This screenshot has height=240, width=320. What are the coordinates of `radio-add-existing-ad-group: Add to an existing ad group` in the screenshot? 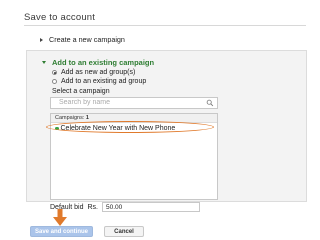 It's located at (99, 81).